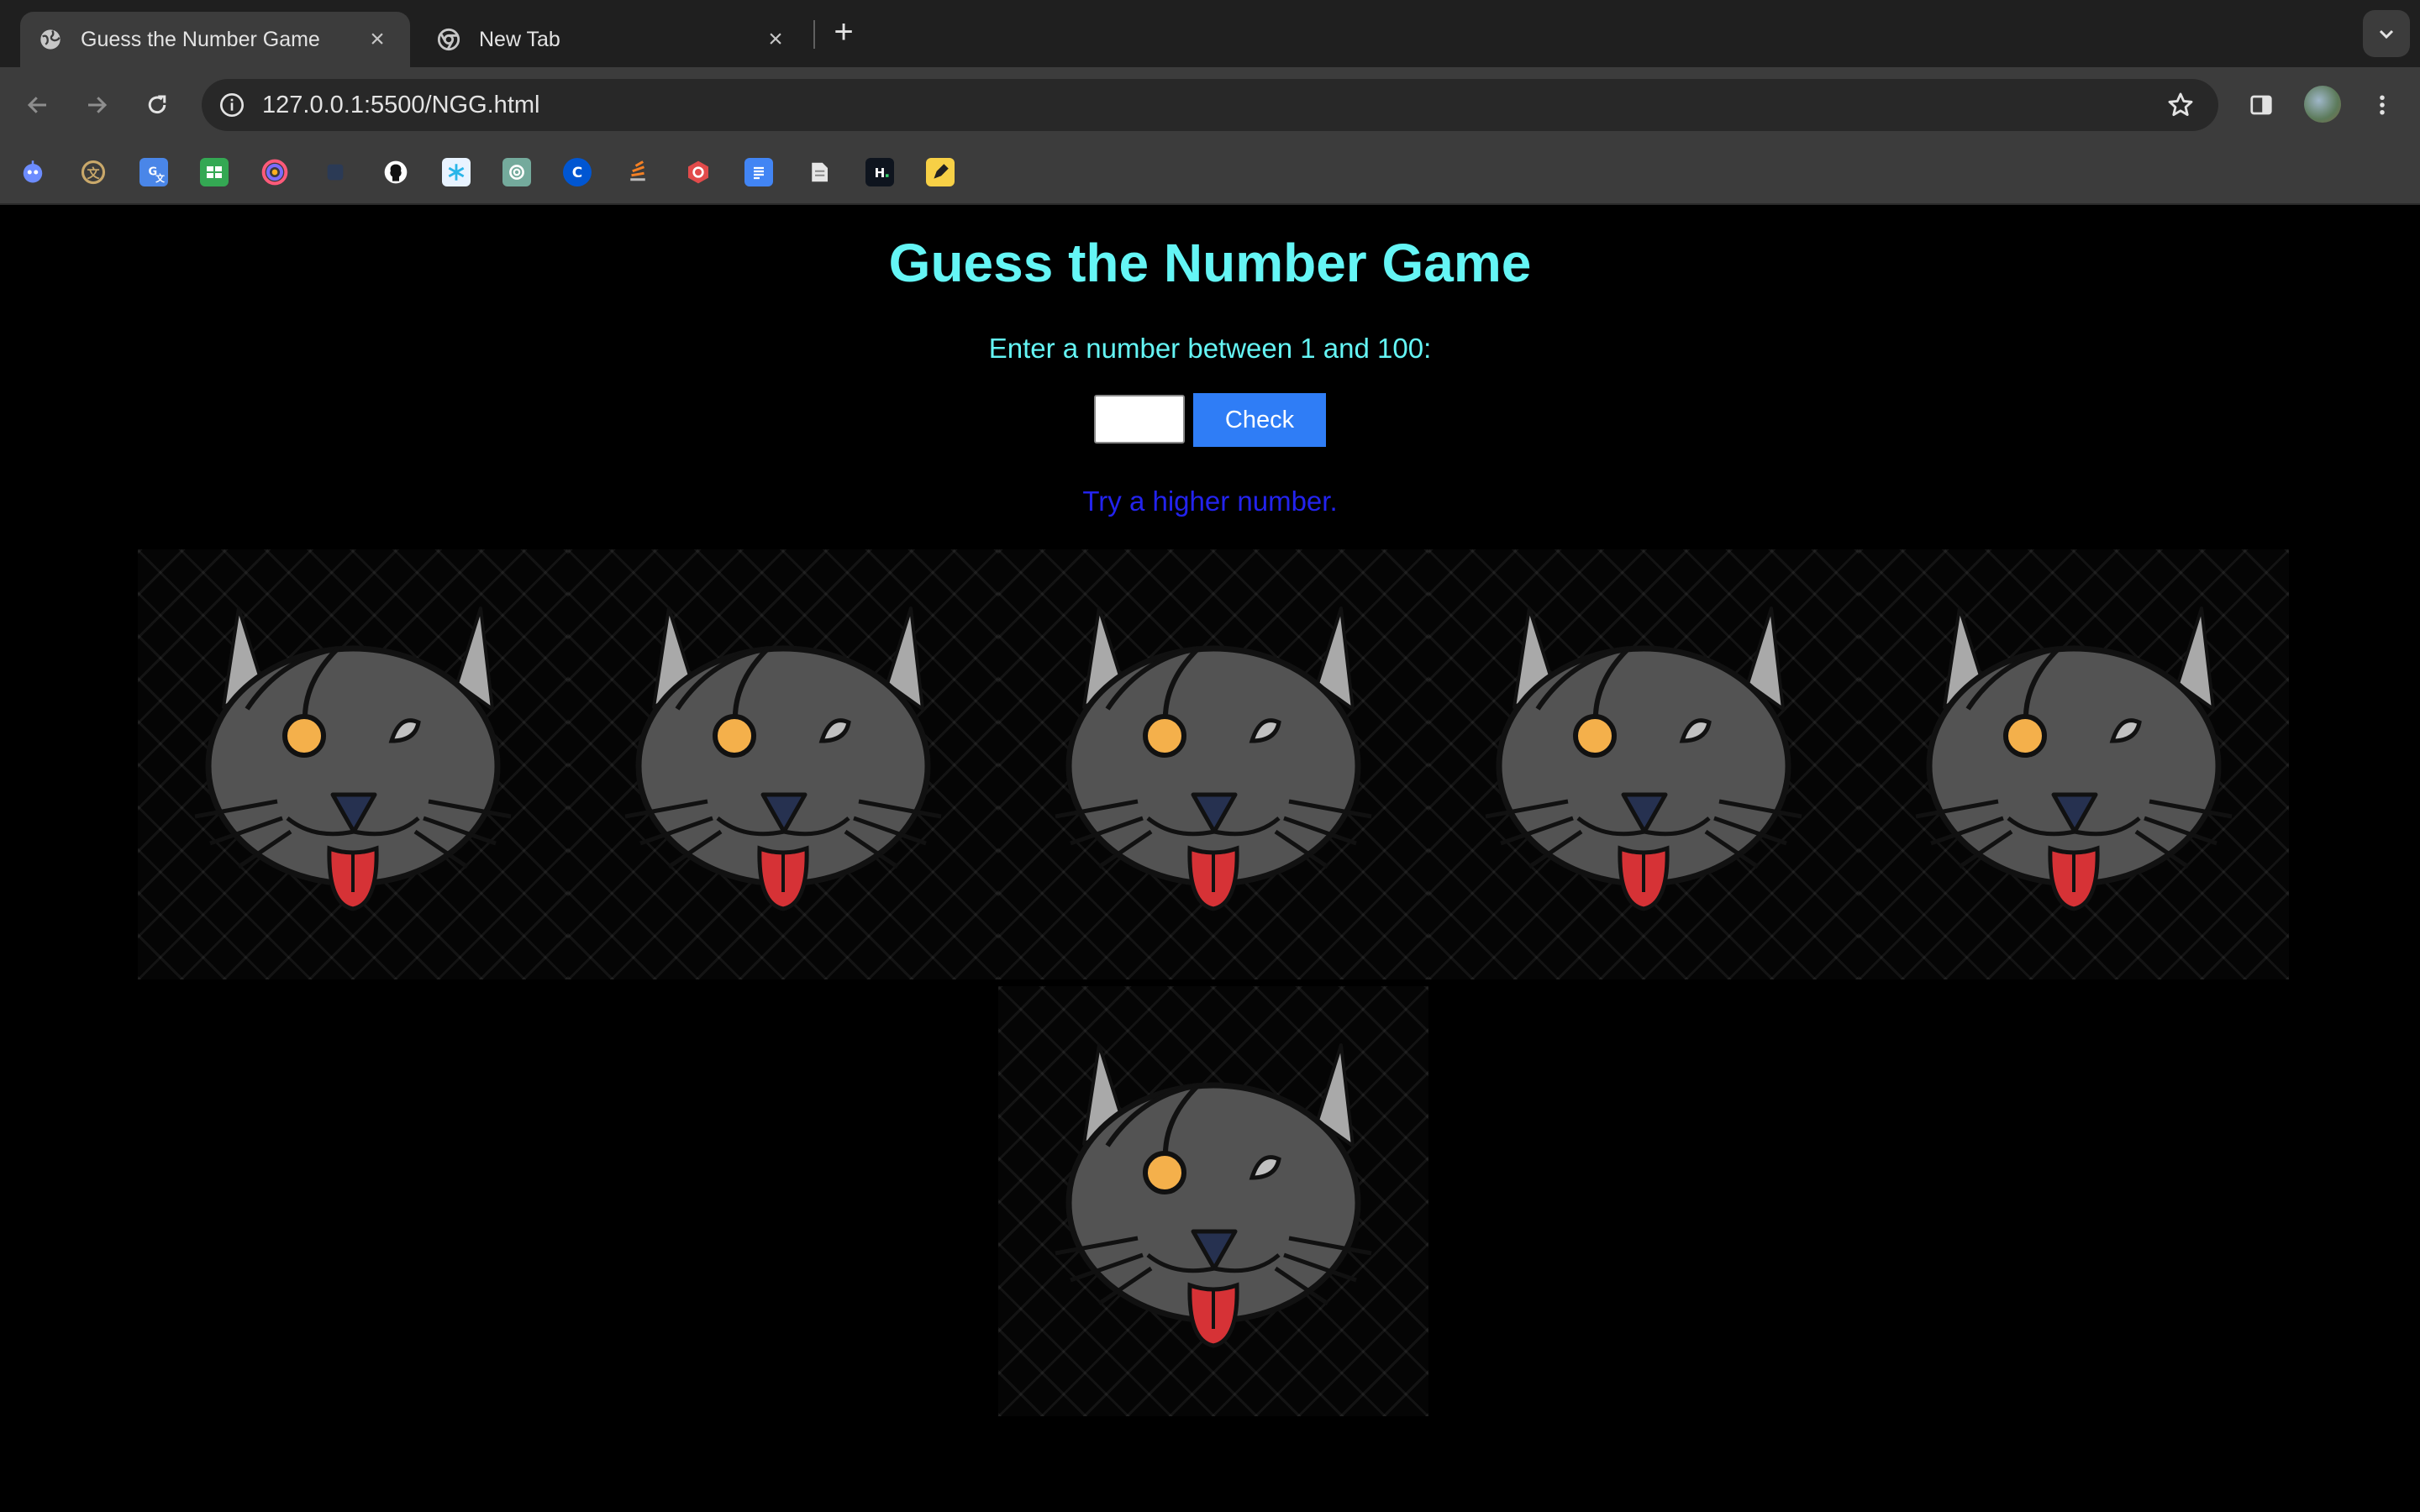 This screenshot has width=2420, height=1512. Describe the element at coordinates (214, 172) in the screenshot. I see `sheets-icon` at that location.